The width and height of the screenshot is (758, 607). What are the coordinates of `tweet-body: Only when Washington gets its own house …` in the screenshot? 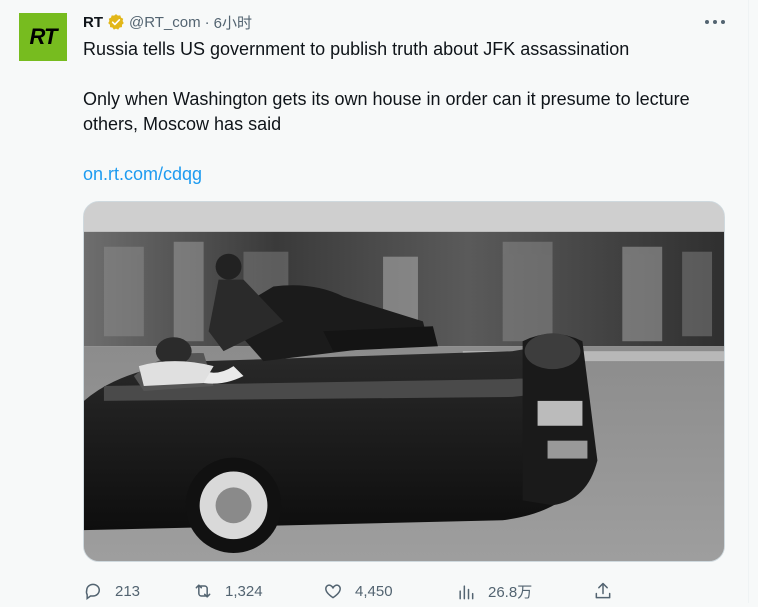 It's located at (386, 111).